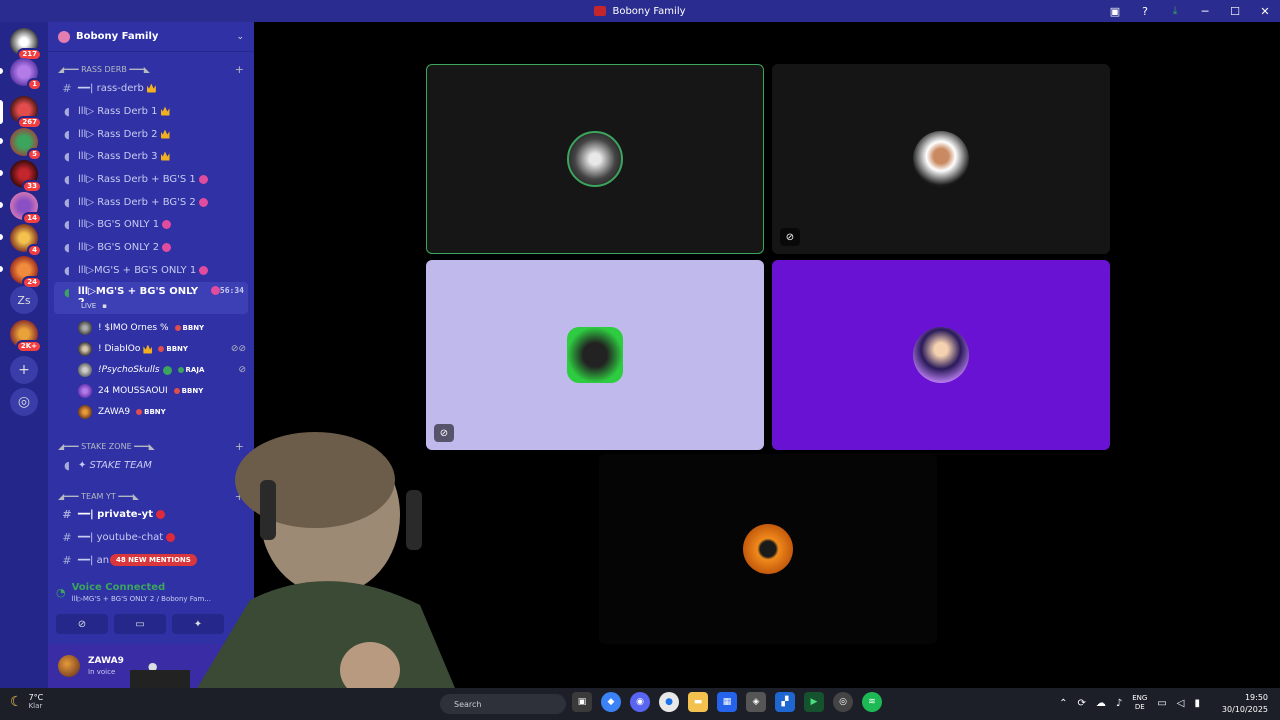 This screenshot has height=720, width=1280. What do you see at coordinates (814, 702) in the screenshot?
I see `terminal-icon: ▶` at bounding box center [814, 702].